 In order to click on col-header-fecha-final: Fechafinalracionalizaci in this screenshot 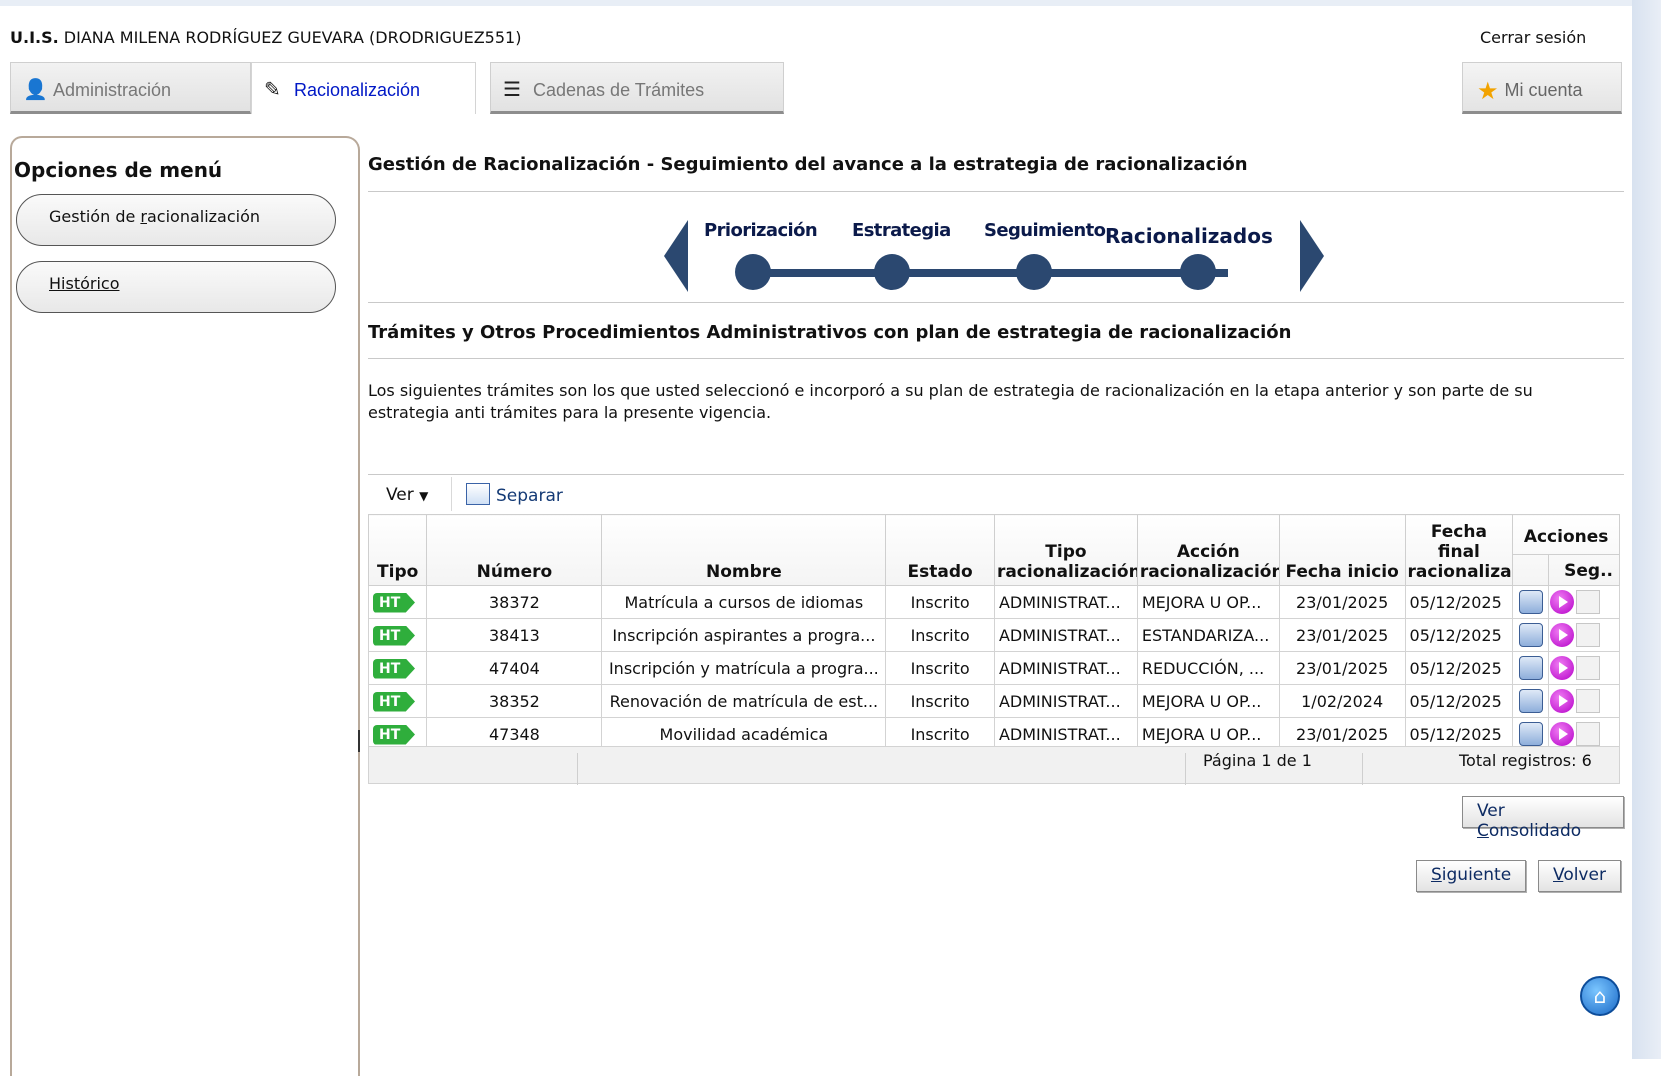, I will do `click(1459, 550)`.